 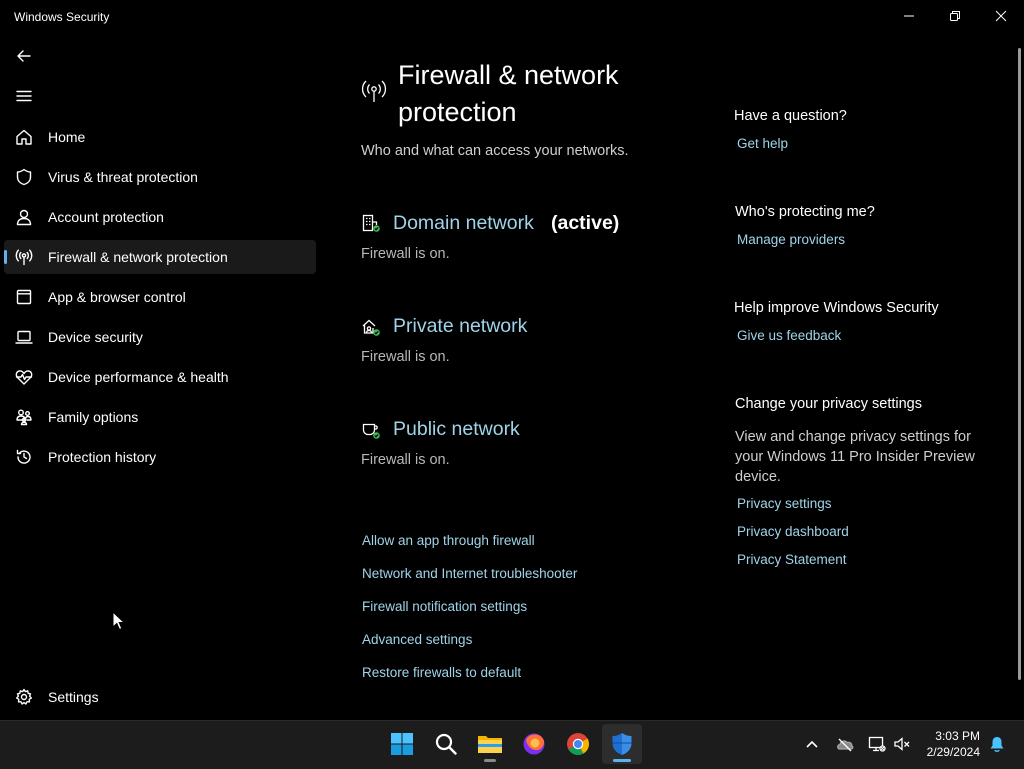 What do you see at coordinates (441, 672) in the screenshot?
I see `restore-defaults-link: Restore firewalls to default` at bounding box center [441, 672].